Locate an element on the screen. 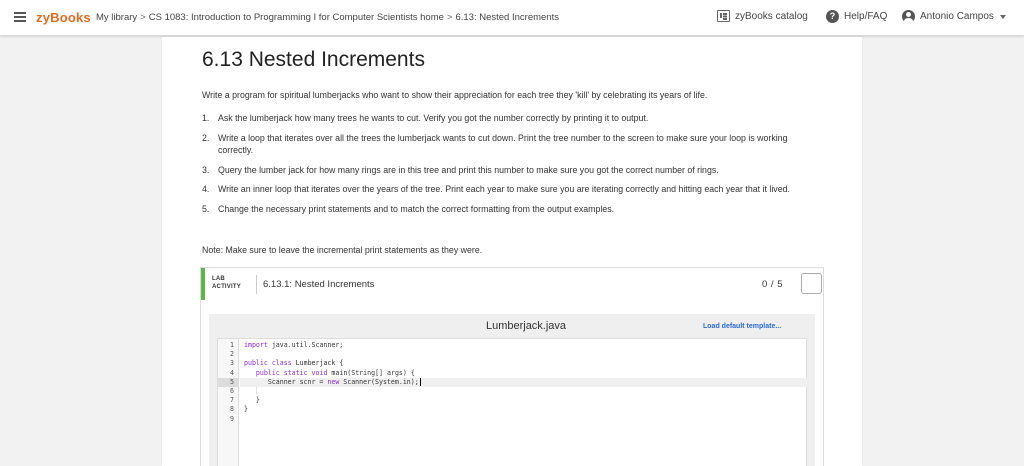  keyword: new is located at coordinates (333, 381).